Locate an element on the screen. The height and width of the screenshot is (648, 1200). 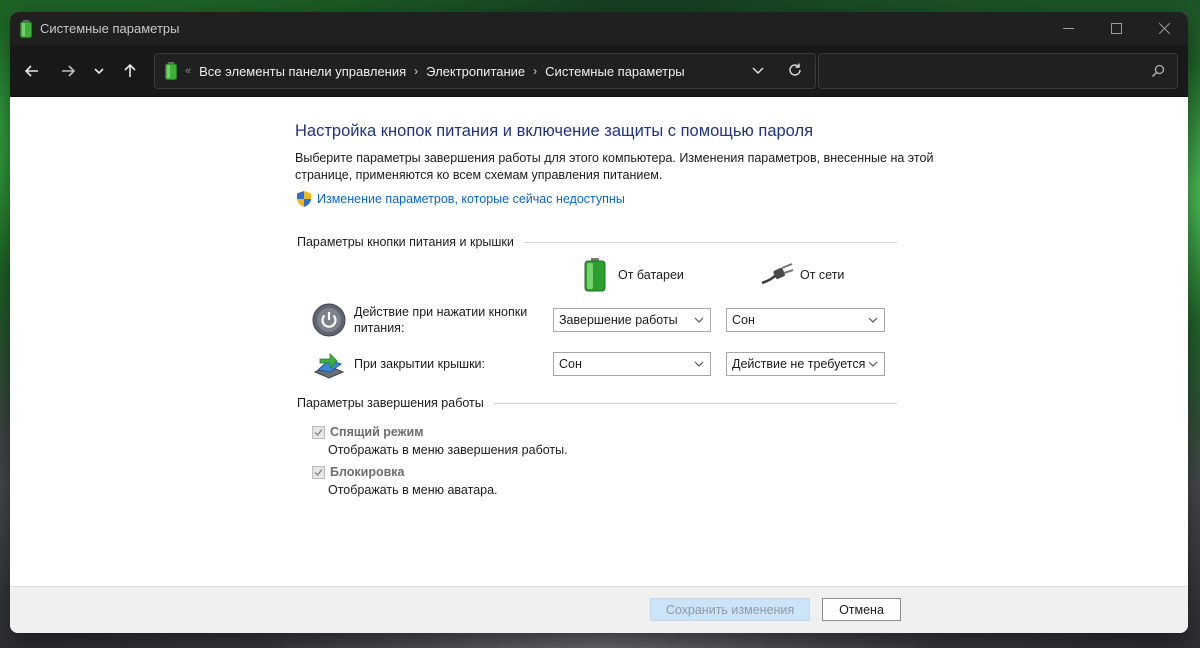
power-button-plugged-select: Сон is located at coordinates (805, 320).